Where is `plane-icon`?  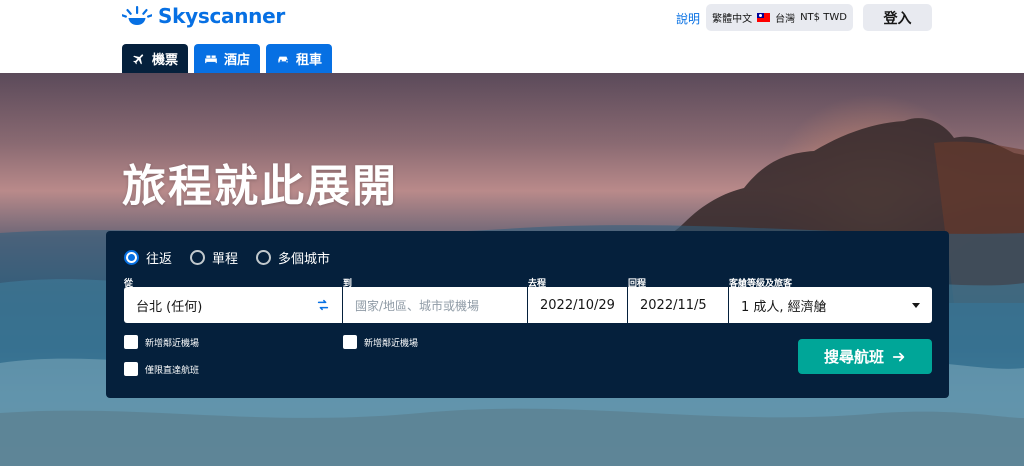
plane-icon is located at coordinates (138, 58).